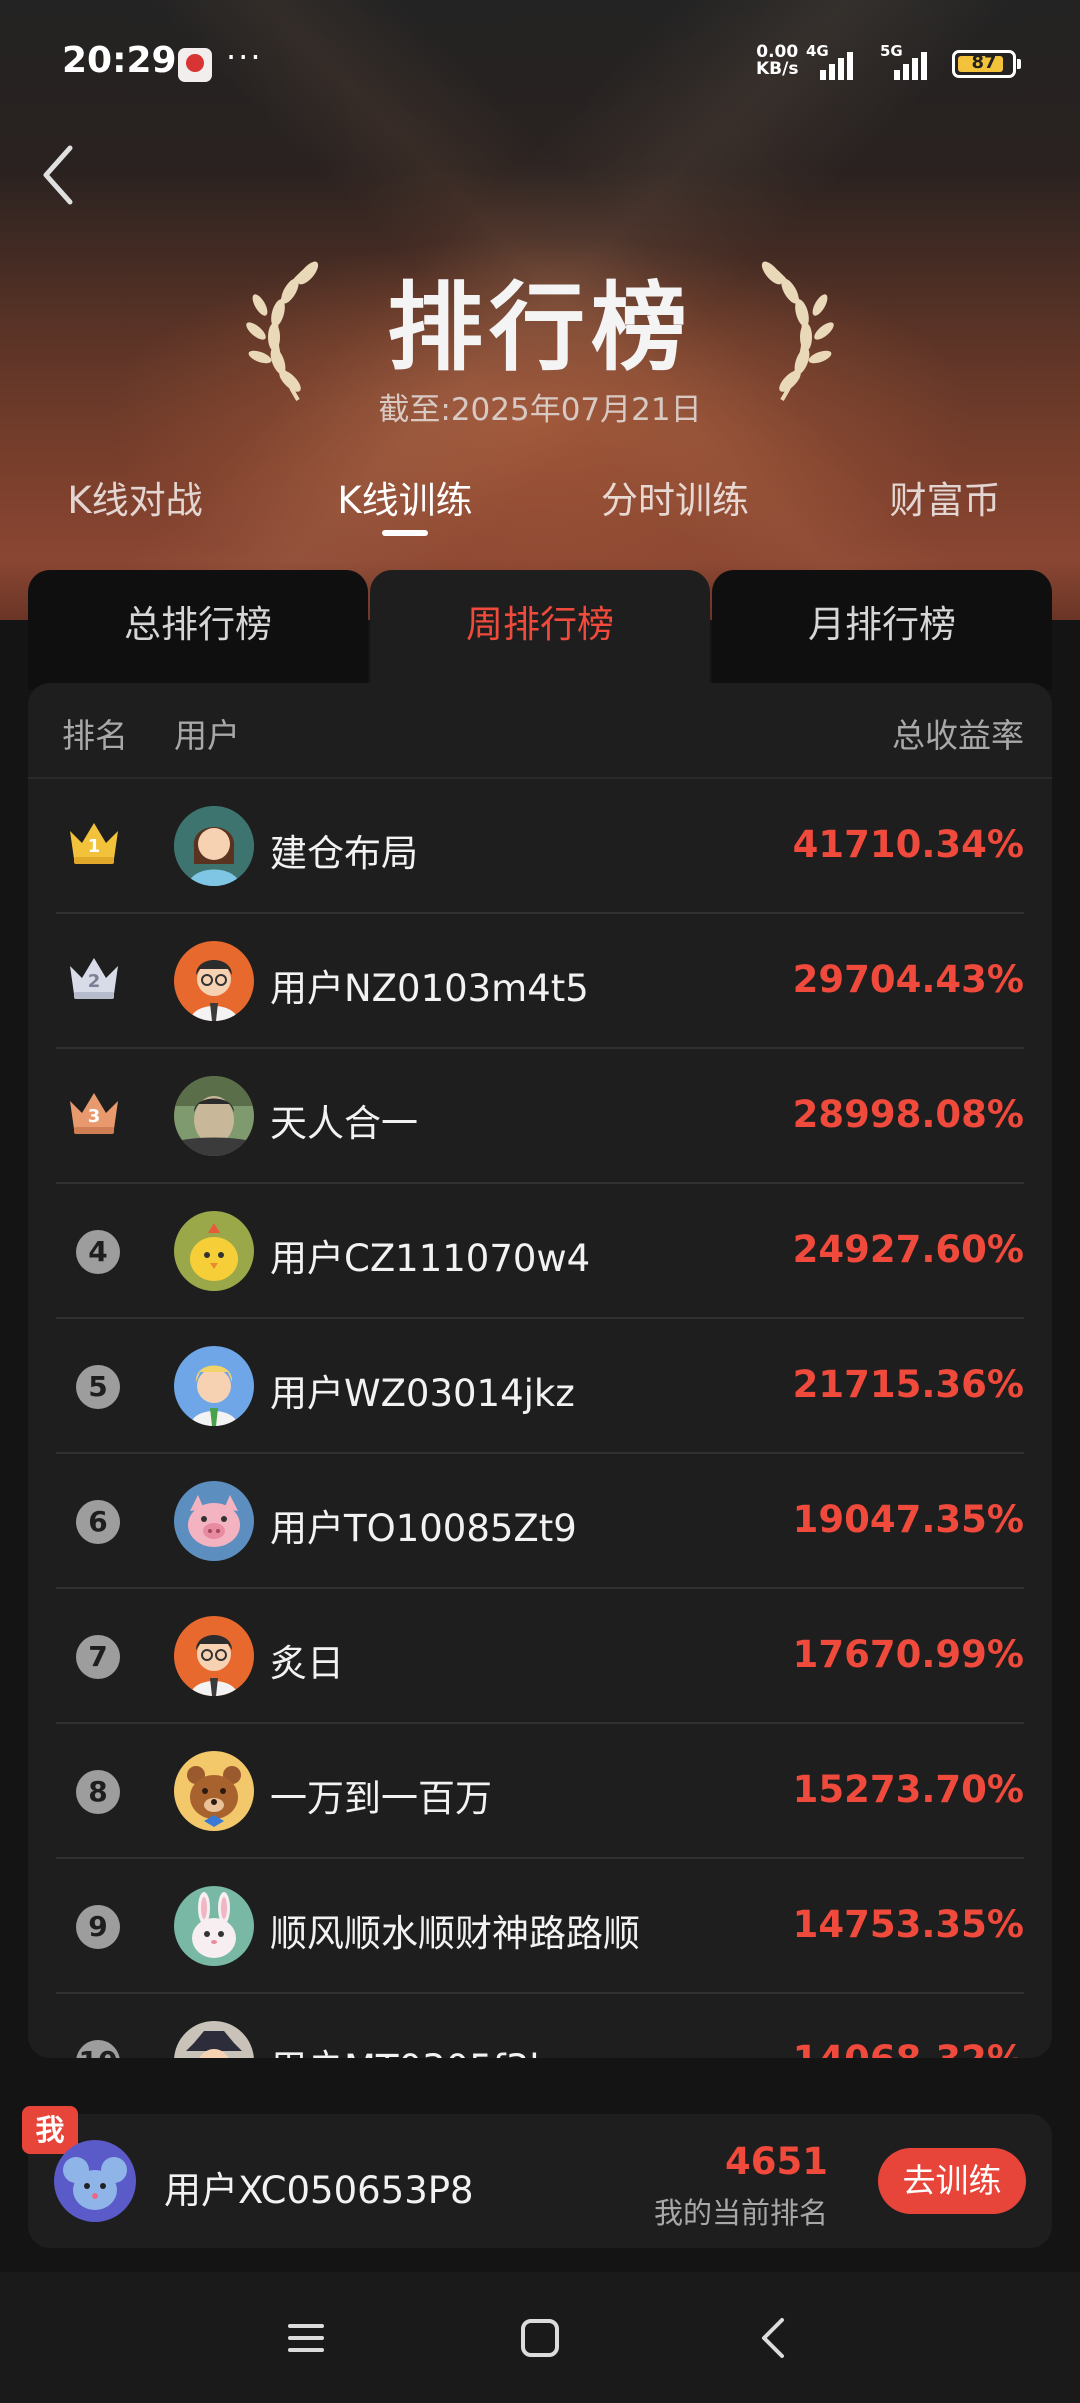  Describe the element at coordinates (776, 2161) in the screenshot. I see `my-rank-number: 4651` at that location.